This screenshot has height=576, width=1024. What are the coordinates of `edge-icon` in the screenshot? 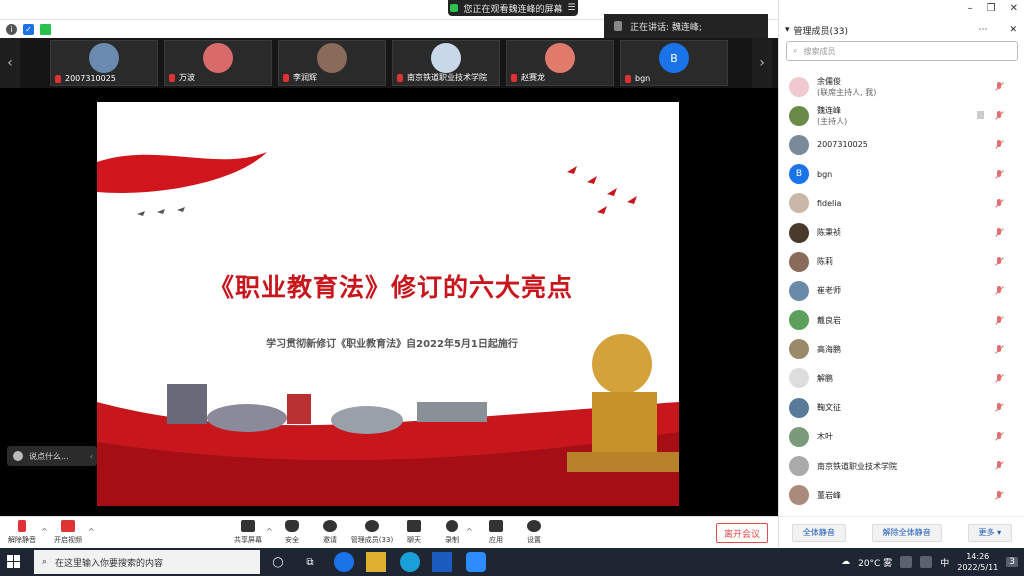 It's located at (344, 562).